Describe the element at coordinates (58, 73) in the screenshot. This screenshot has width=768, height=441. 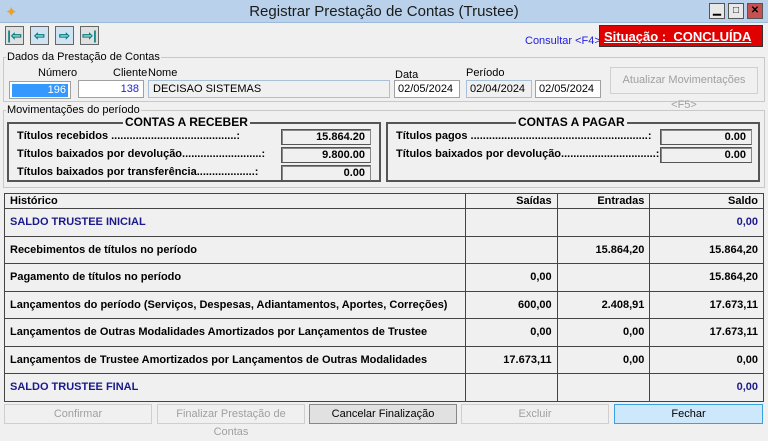
I see `numero-label: Número` at that location.